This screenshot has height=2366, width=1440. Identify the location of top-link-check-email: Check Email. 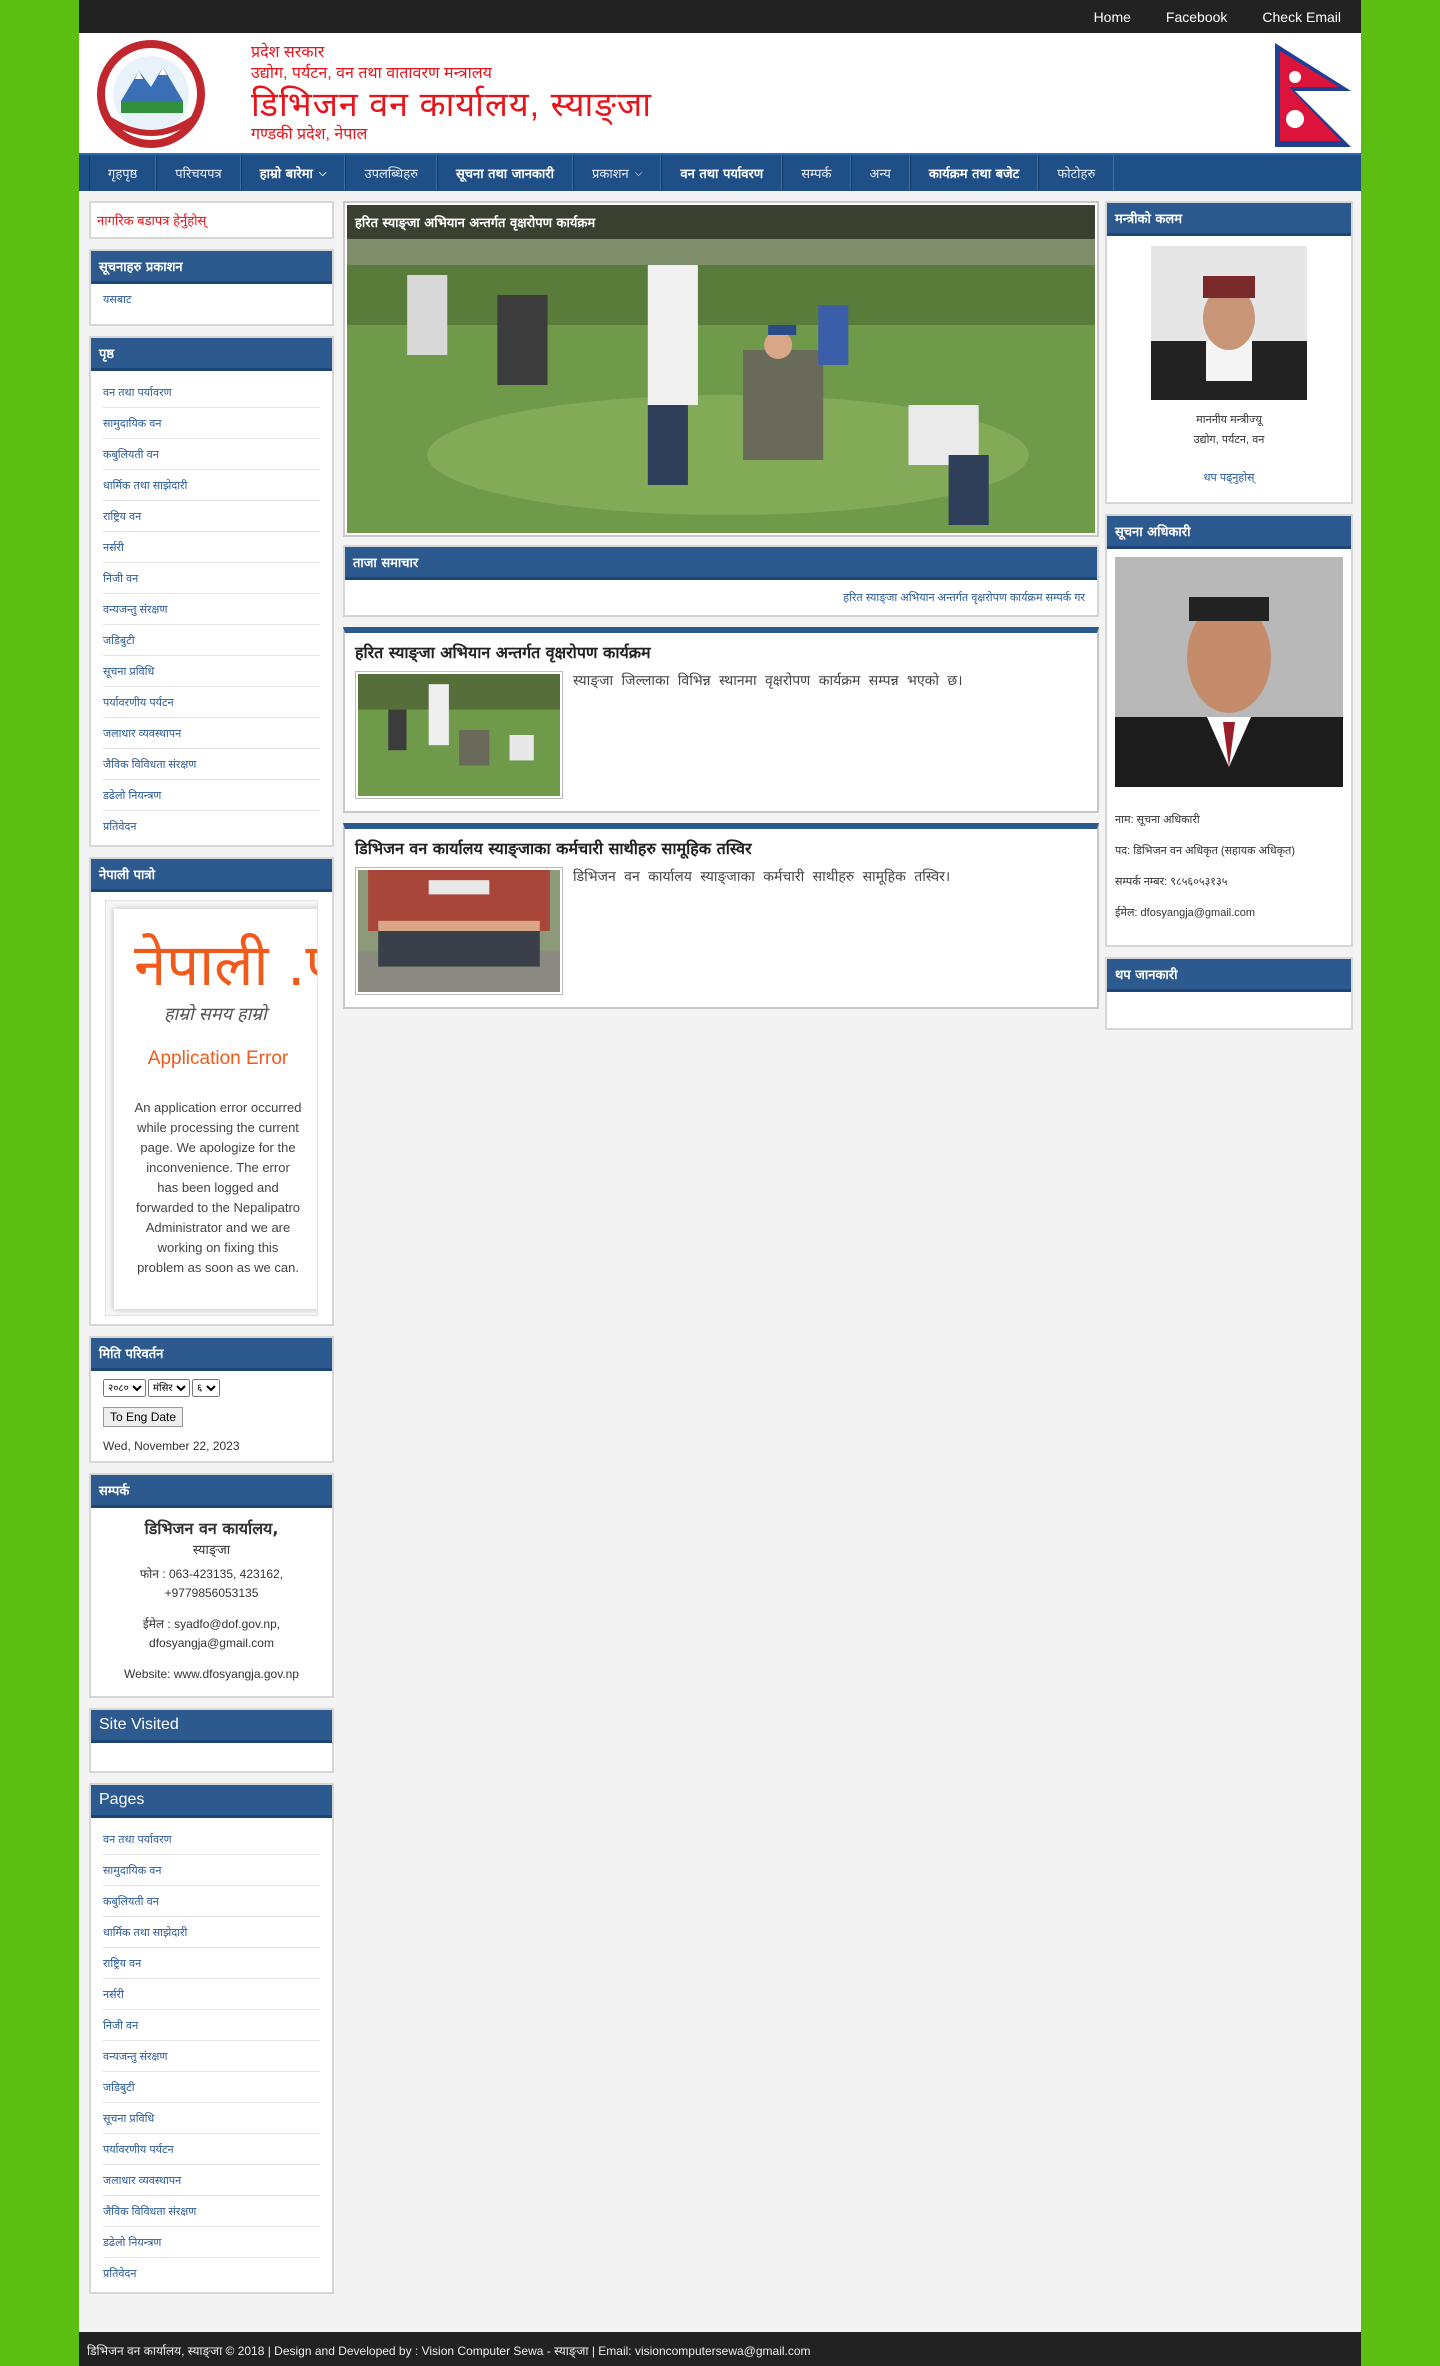
(1301, 17).